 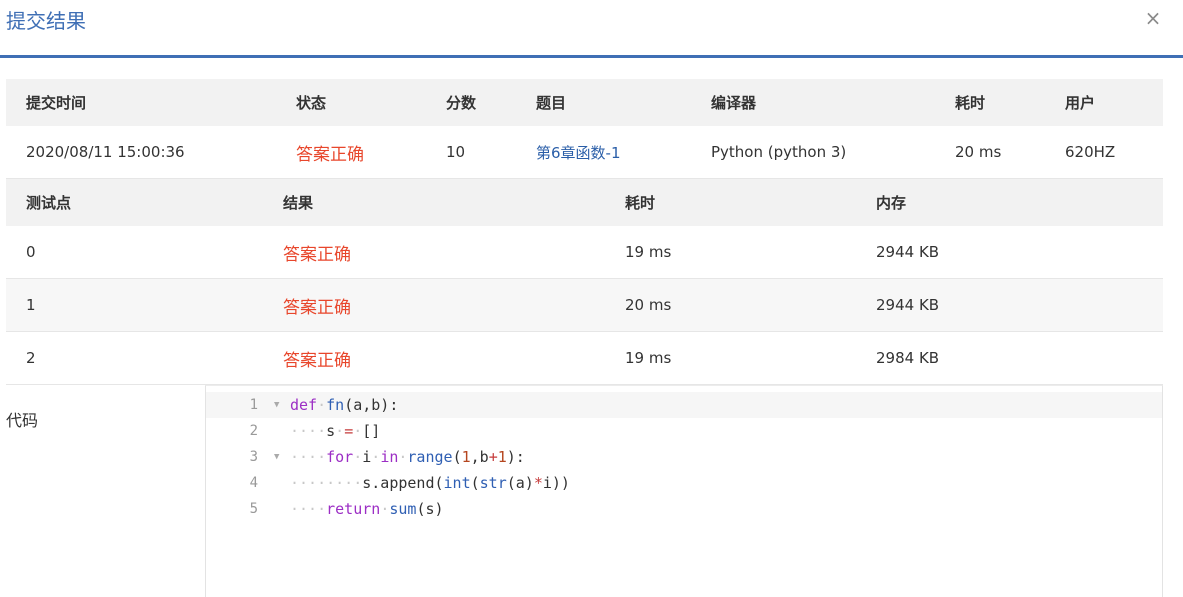 I want to click on code-line: 1 ▼ def·fn(a,b):, so click(x=684, y=405).